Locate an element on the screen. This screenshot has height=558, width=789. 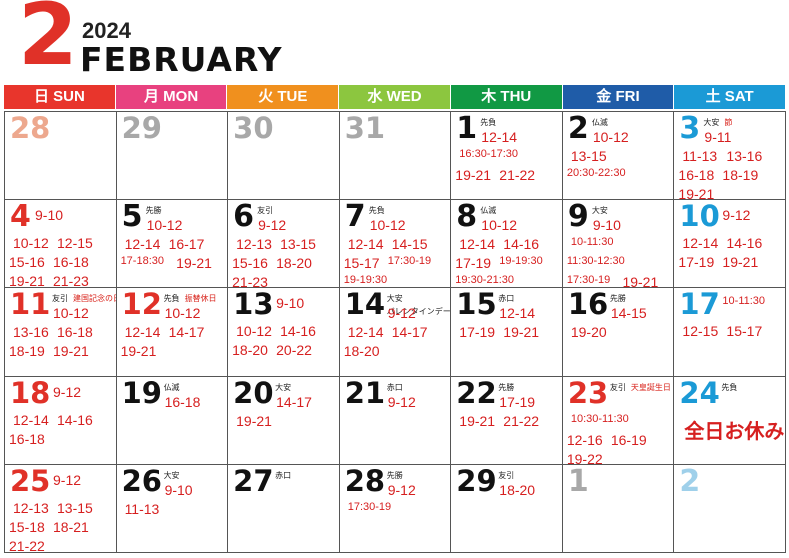
holiday-label: 振替休日 is located at coordinates (200, 299).